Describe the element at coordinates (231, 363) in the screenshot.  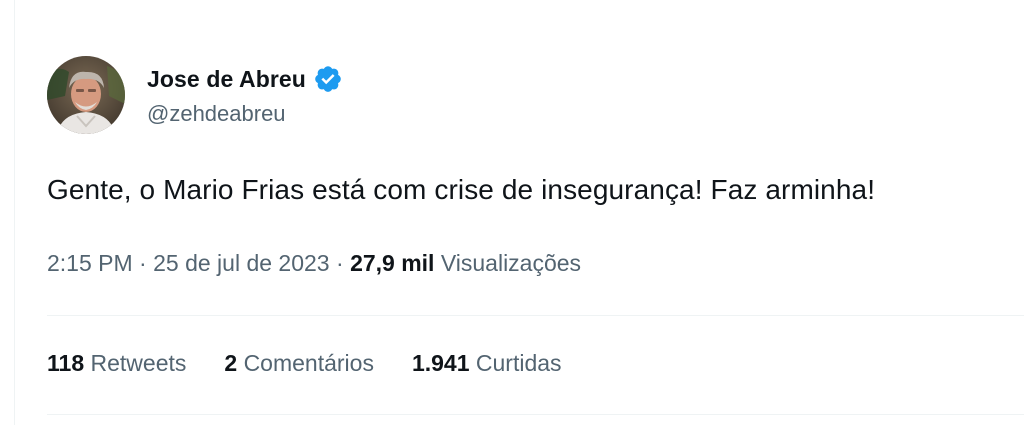
I see `comments-count: 2` at that location.